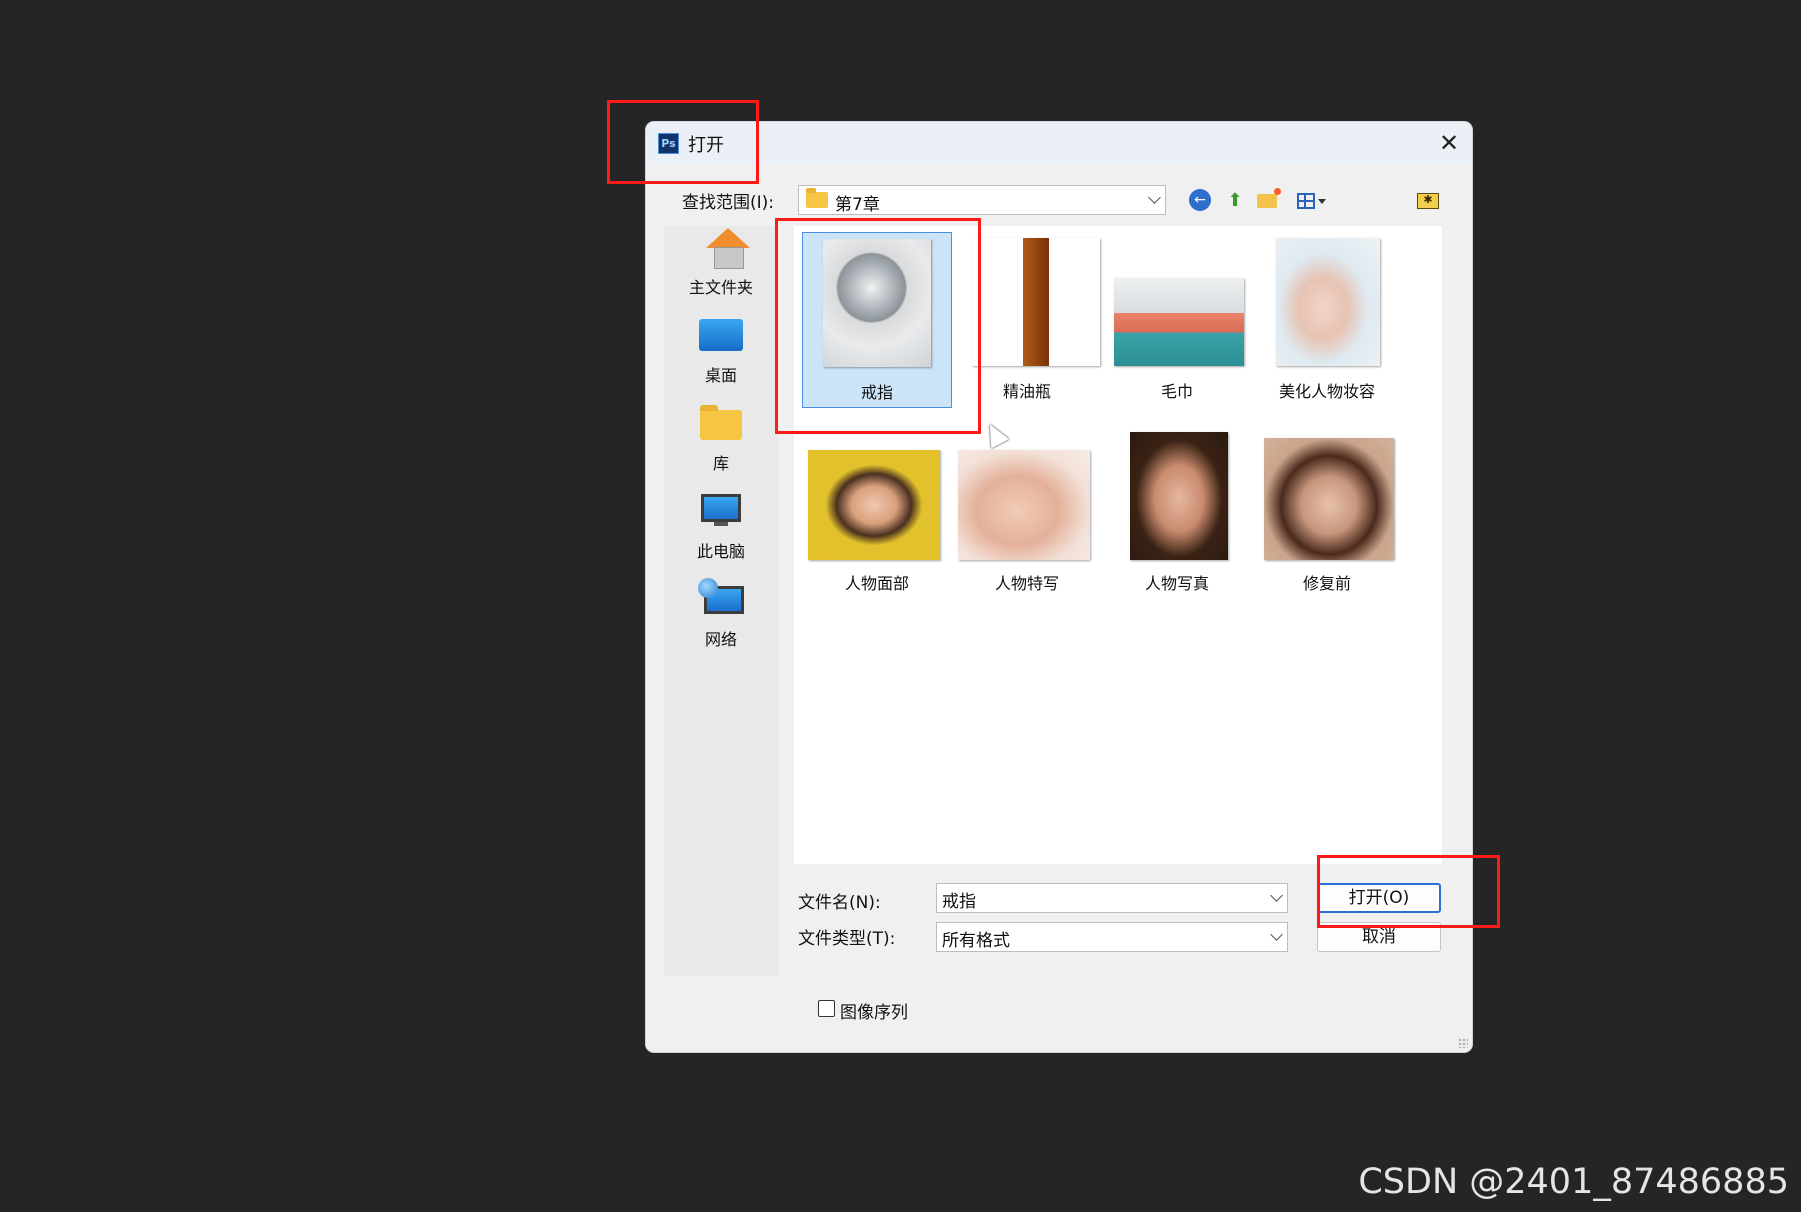 This screenshot has height=1212, width=1801. I want to click on file-name: 人物写真, so click(1176, 583).